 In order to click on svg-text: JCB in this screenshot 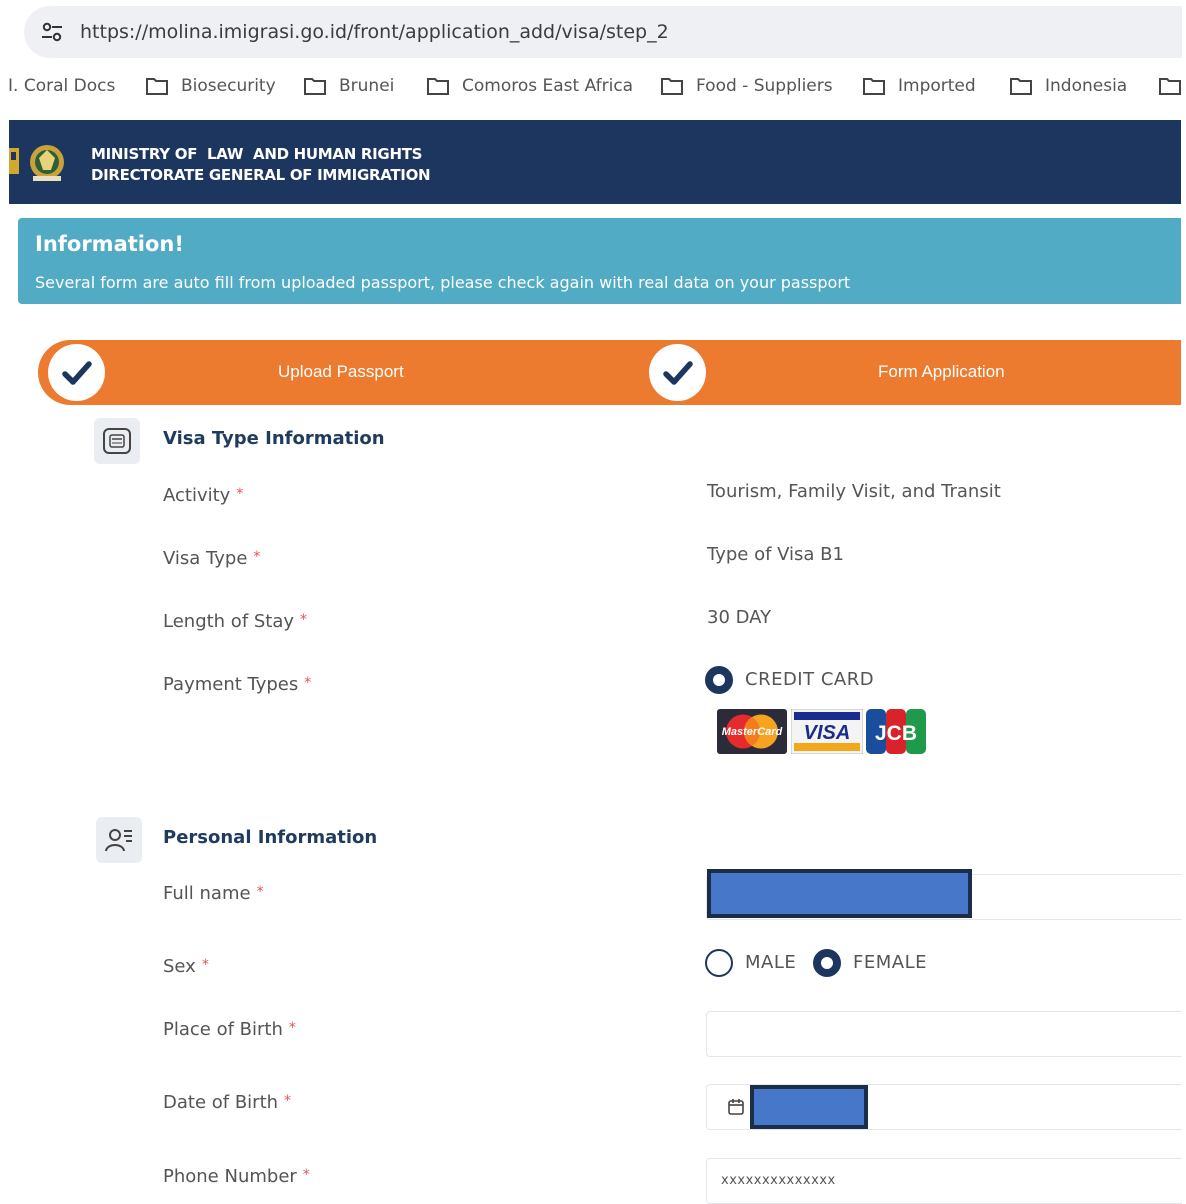, I will do `click(896, 733)`.